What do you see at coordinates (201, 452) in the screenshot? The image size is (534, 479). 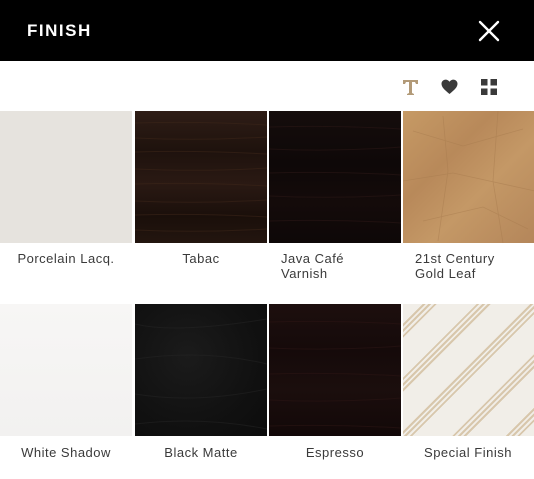 I see `swatch-label: Black Matte` at bounding box center [201, 452].